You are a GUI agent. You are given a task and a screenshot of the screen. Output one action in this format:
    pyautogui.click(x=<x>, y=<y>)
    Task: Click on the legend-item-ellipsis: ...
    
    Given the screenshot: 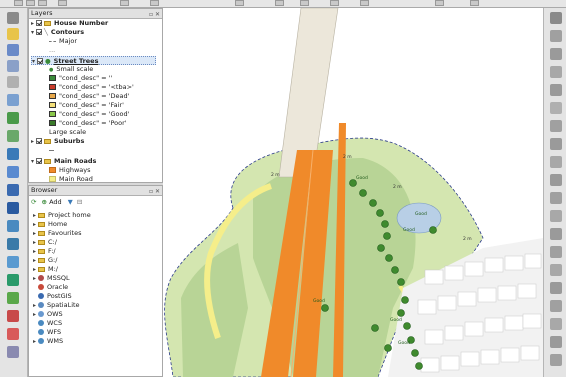 What is the action you would take?
    pyautogui.click(x=52, y=50)
    